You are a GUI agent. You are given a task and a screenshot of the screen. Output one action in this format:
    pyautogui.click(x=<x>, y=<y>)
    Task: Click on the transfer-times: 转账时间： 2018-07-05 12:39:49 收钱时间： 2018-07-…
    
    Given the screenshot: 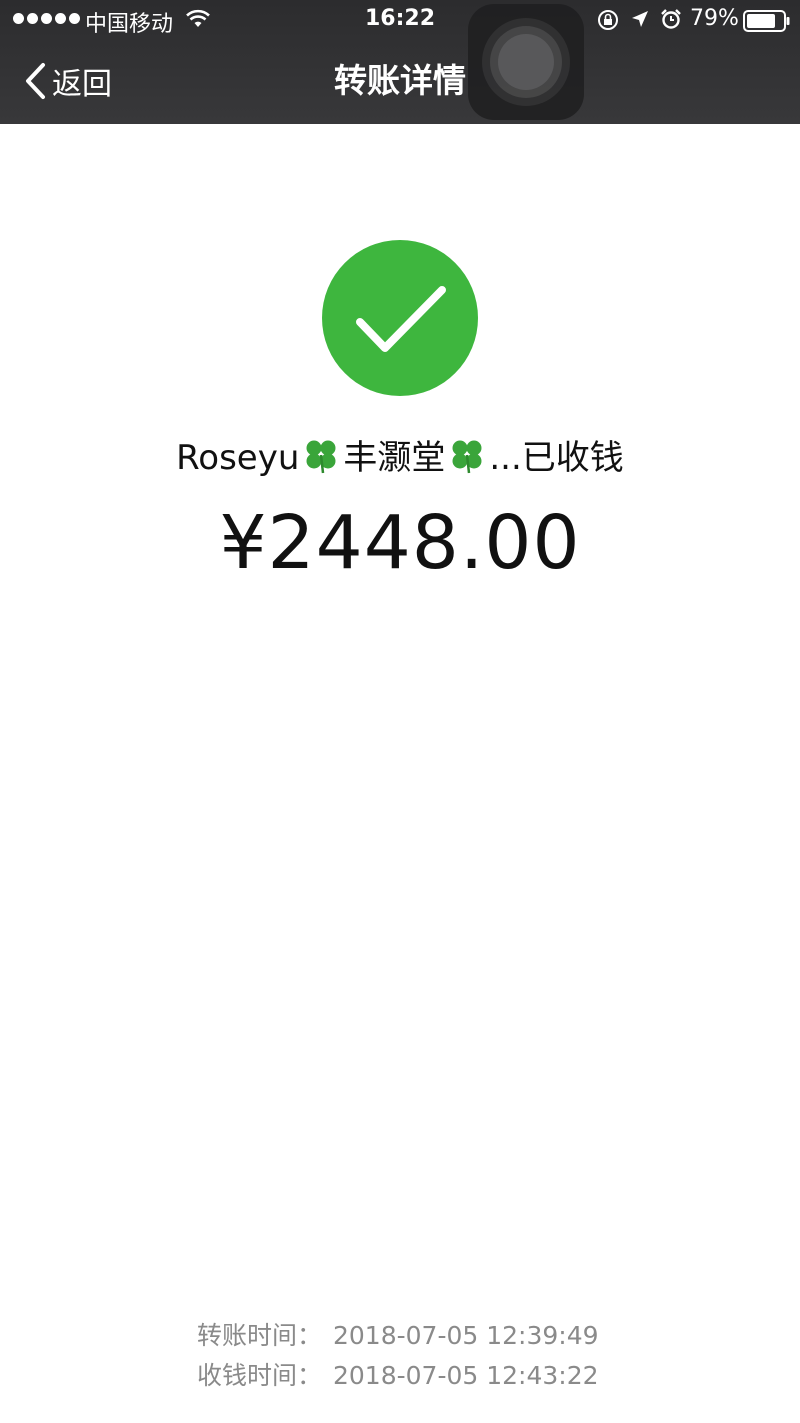 What is the action you would take?
    pyautogui.click(x=400, y=1356)
    